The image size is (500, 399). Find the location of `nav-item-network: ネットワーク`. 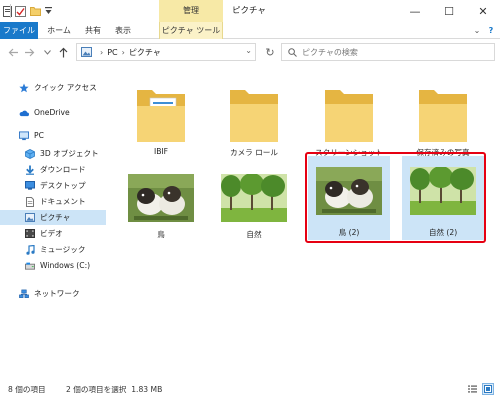

nav-item-network: ネットワーク is located at coordinates (53, 293).